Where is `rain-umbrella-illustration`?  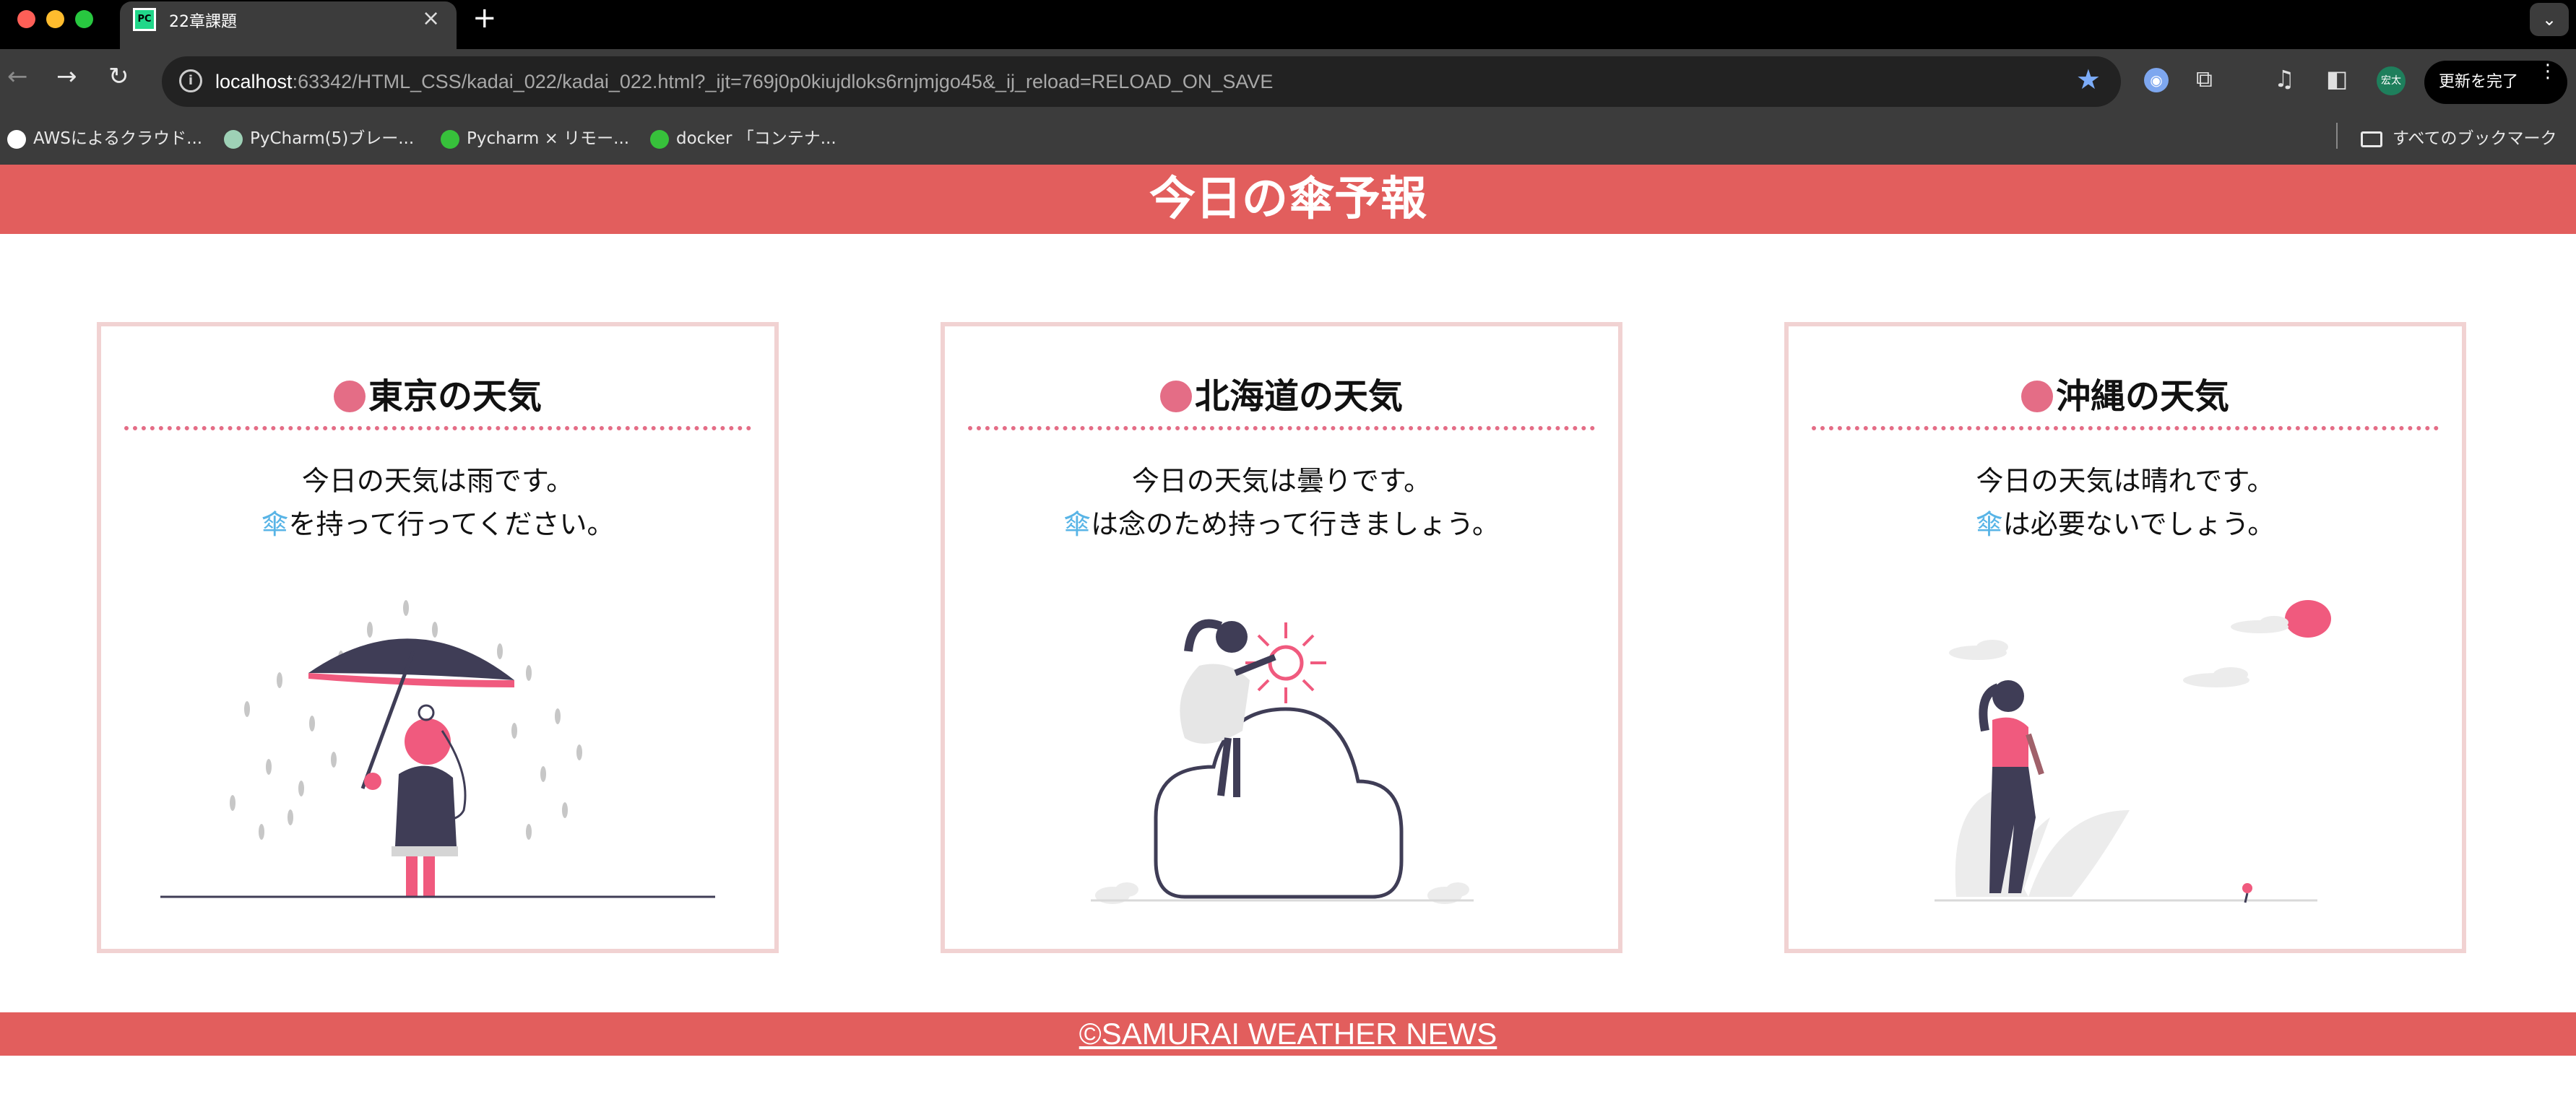
rain-umbrella-illustration is located at coordinates (437, 749).